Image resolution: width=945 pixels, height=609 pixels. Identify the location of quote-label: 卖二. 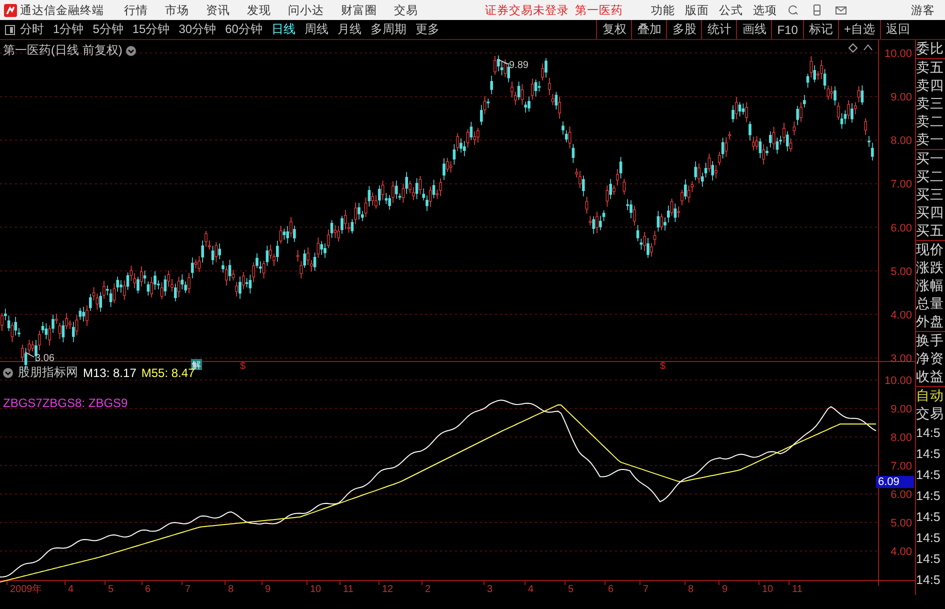
(930, 122).